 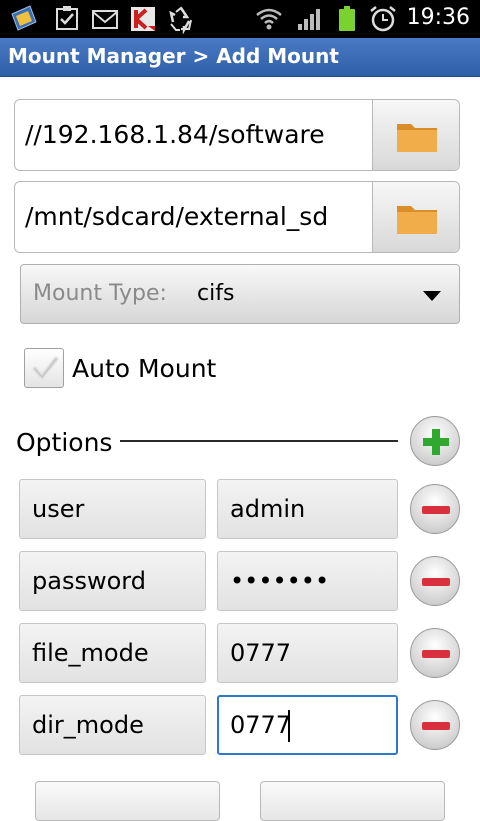 What do you see at coordinates (309, 19) in the screenshot?
I see `signal-icon` at bounding box center [309, 19].